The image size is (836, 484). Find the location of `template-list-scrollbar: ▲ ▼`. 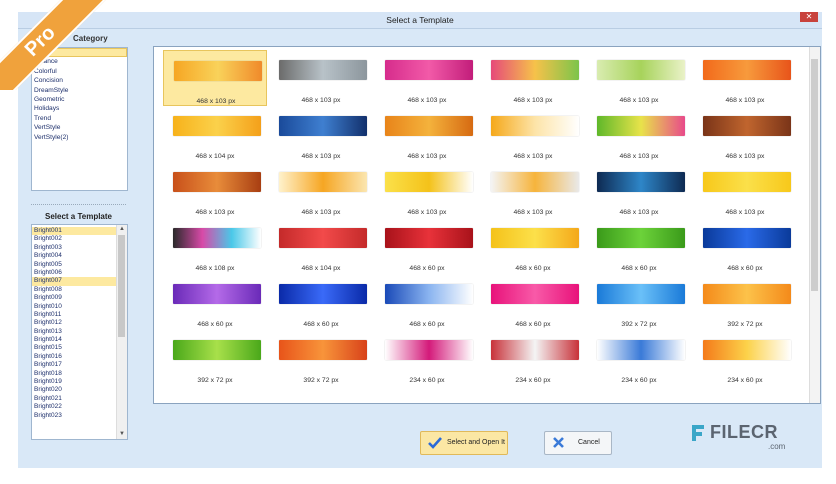

template-list-scrollbar: ▲ ▼ is located at coordinates (121, 332).